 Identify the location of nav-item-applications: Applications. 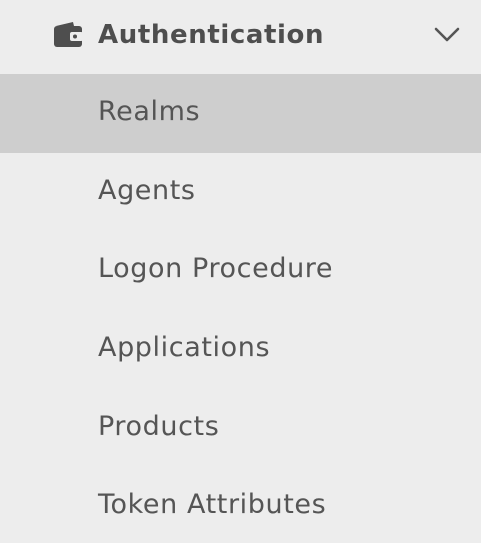
(240, 349).